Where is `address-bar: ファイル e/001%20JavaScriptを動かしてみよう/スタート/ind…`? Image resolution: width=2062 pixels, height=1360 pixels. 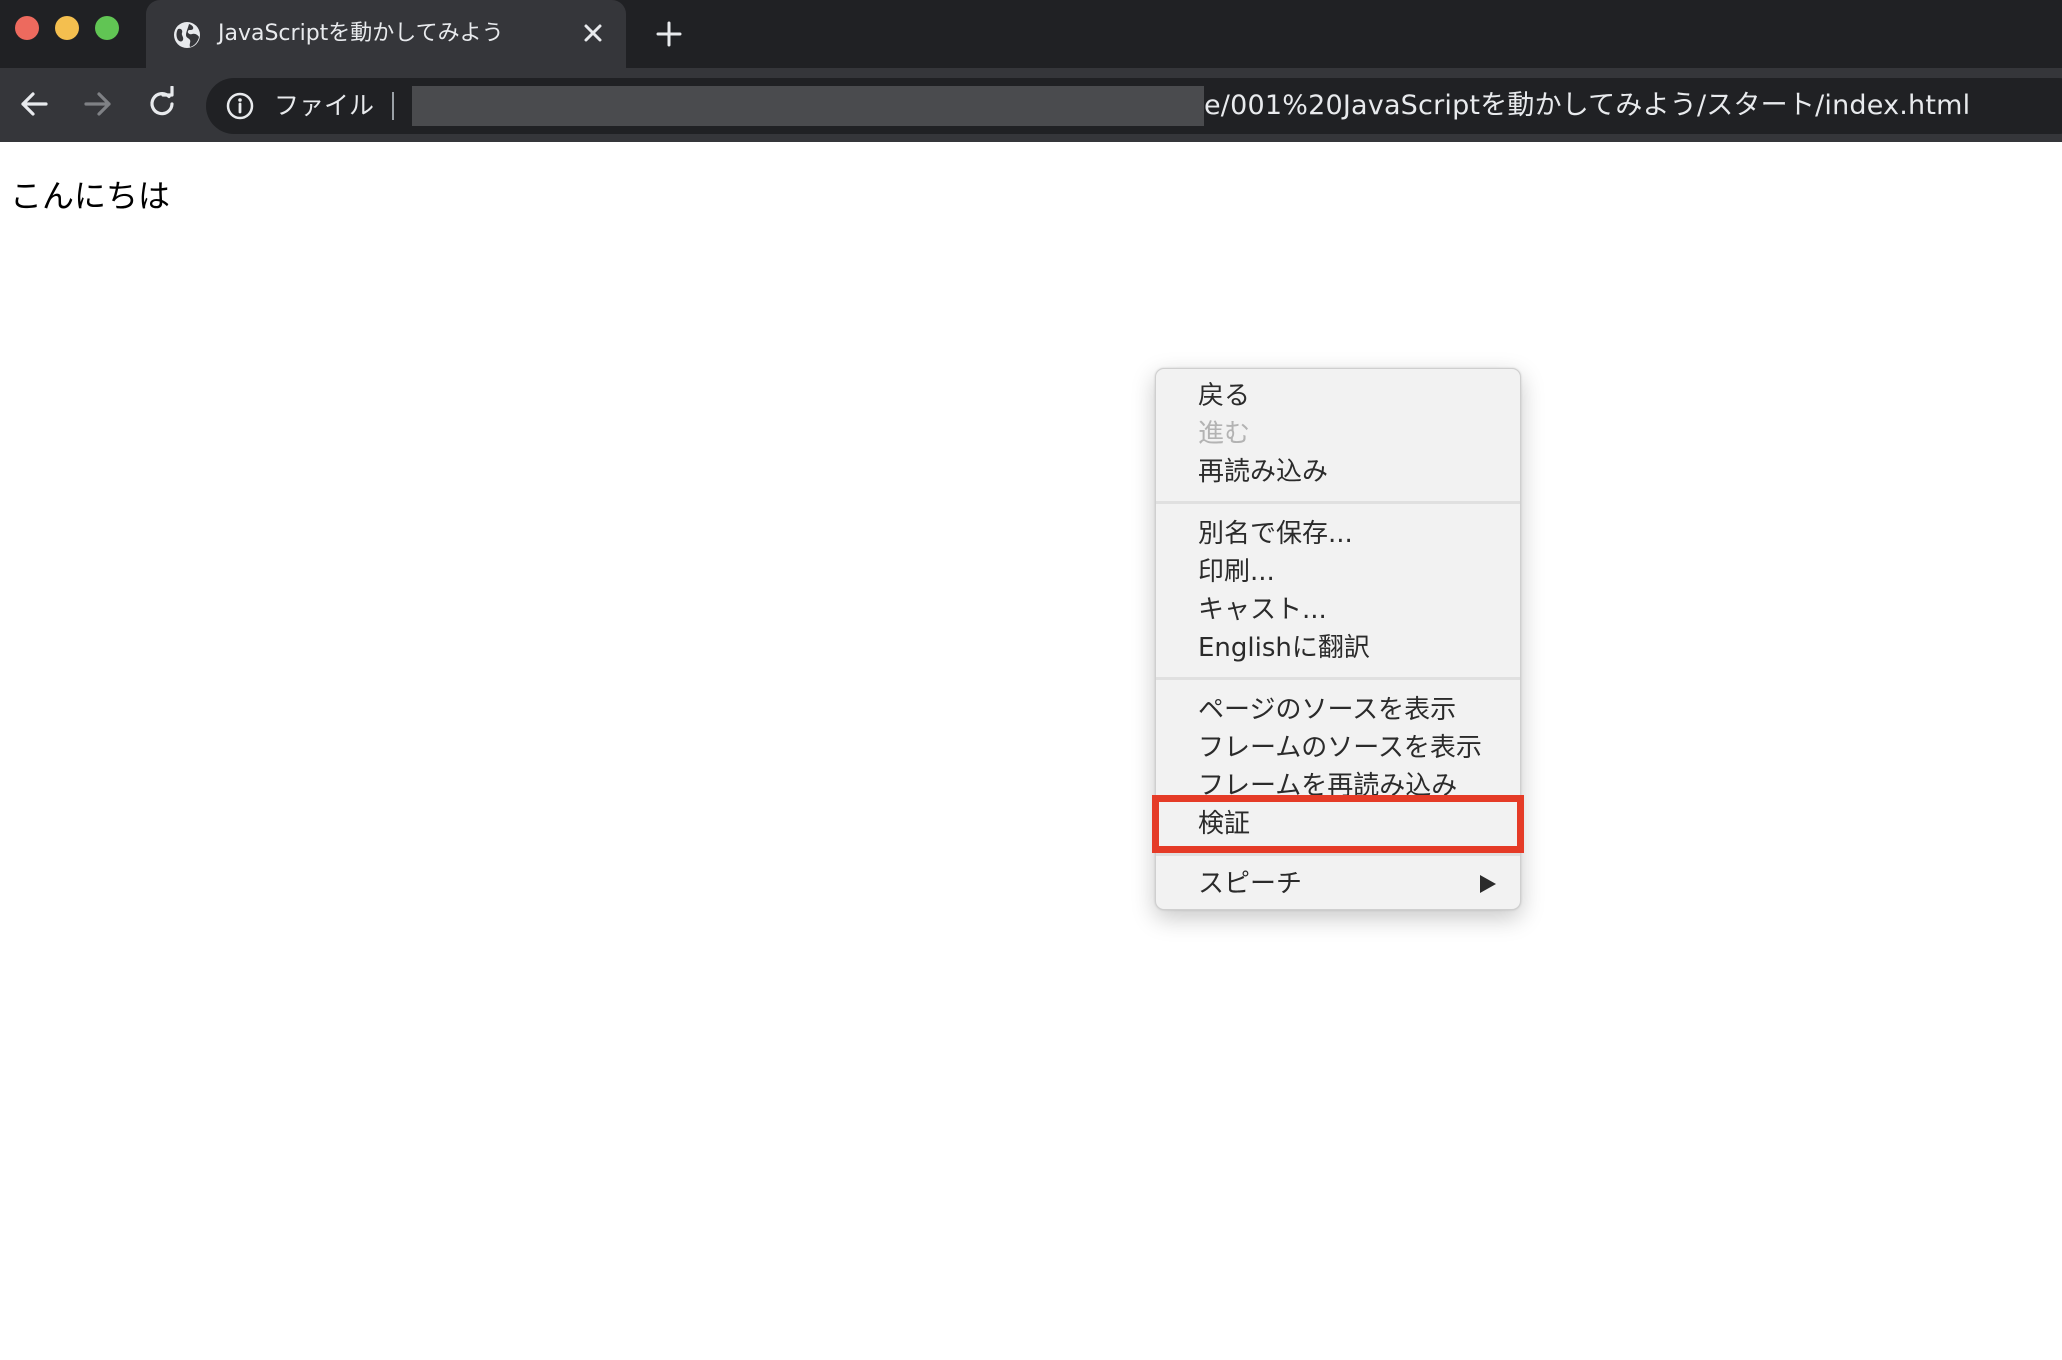
address-bar: ファイル e/001%20JavaScriptを動かしてみよう/スタート/ind… is located at coordinates (1134, 106).